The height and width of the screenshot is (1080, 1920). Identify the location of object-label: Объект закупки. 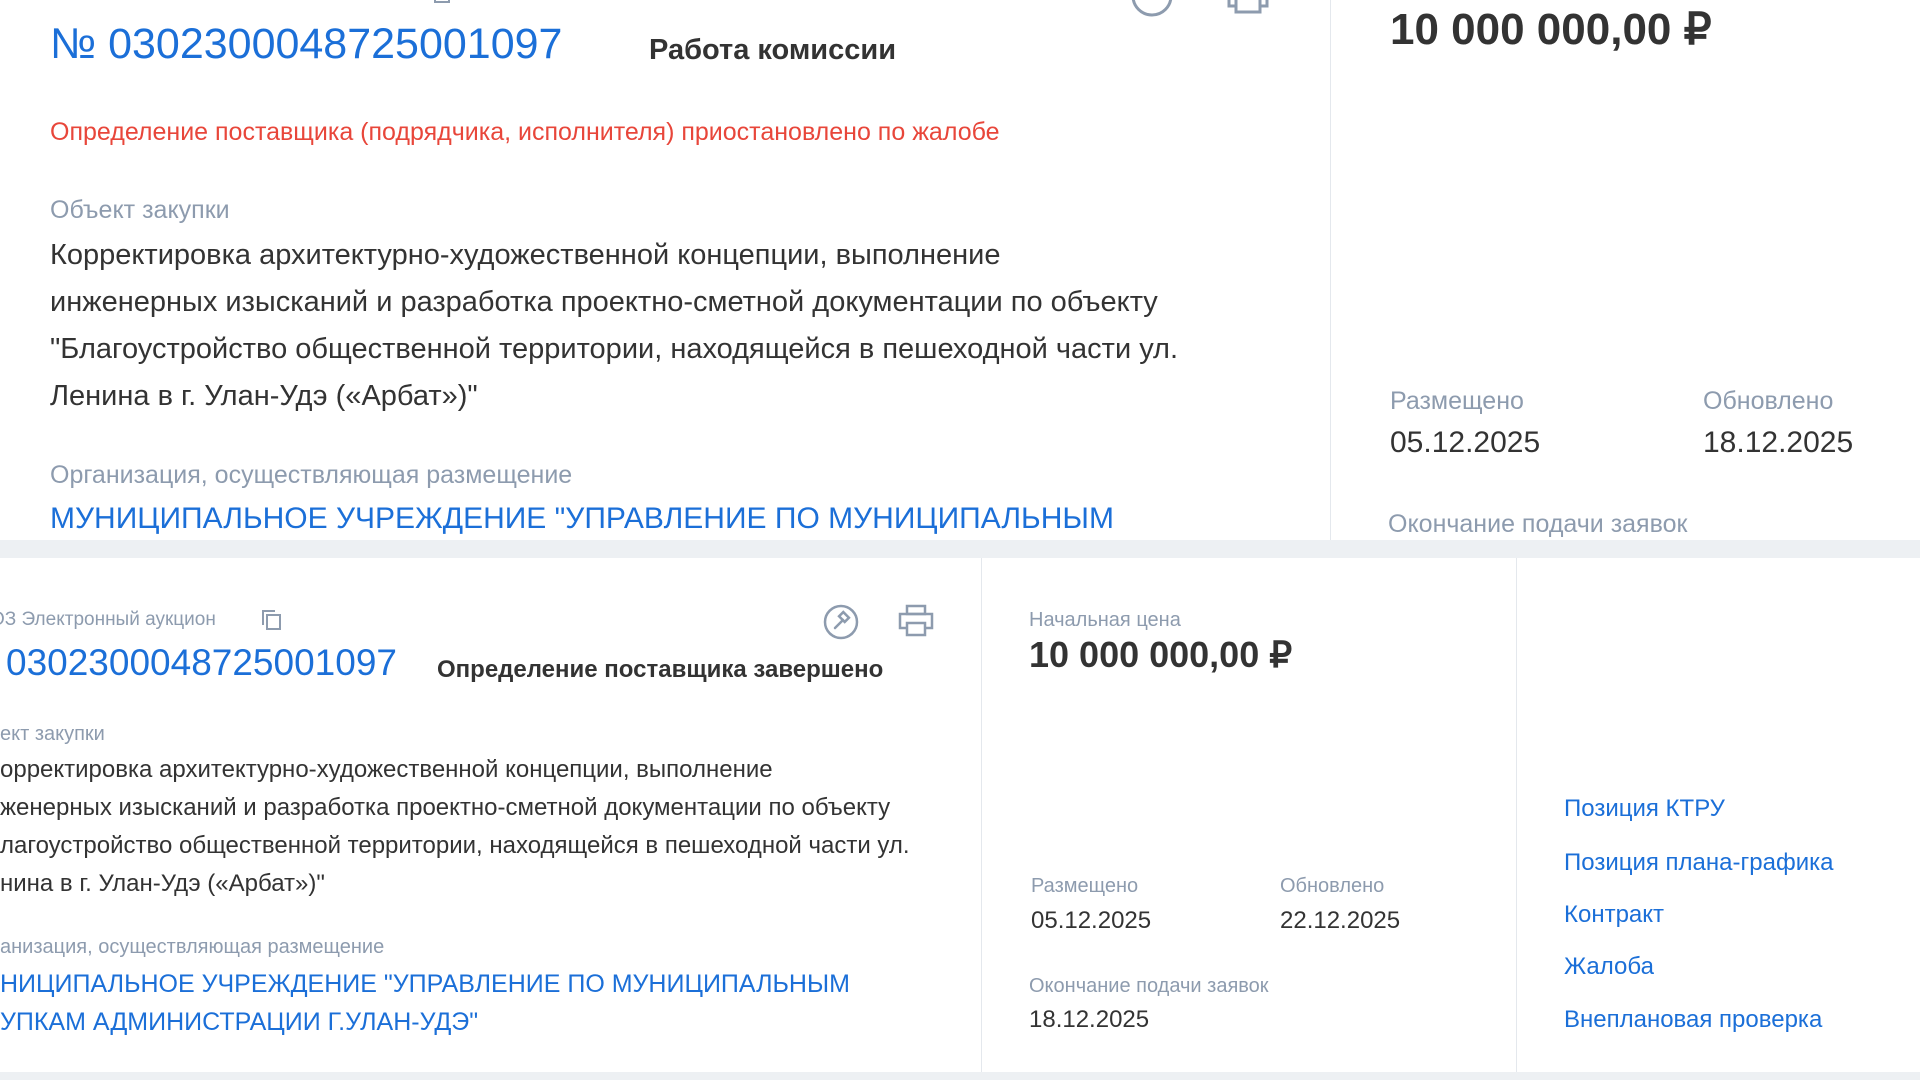
(140, 210).